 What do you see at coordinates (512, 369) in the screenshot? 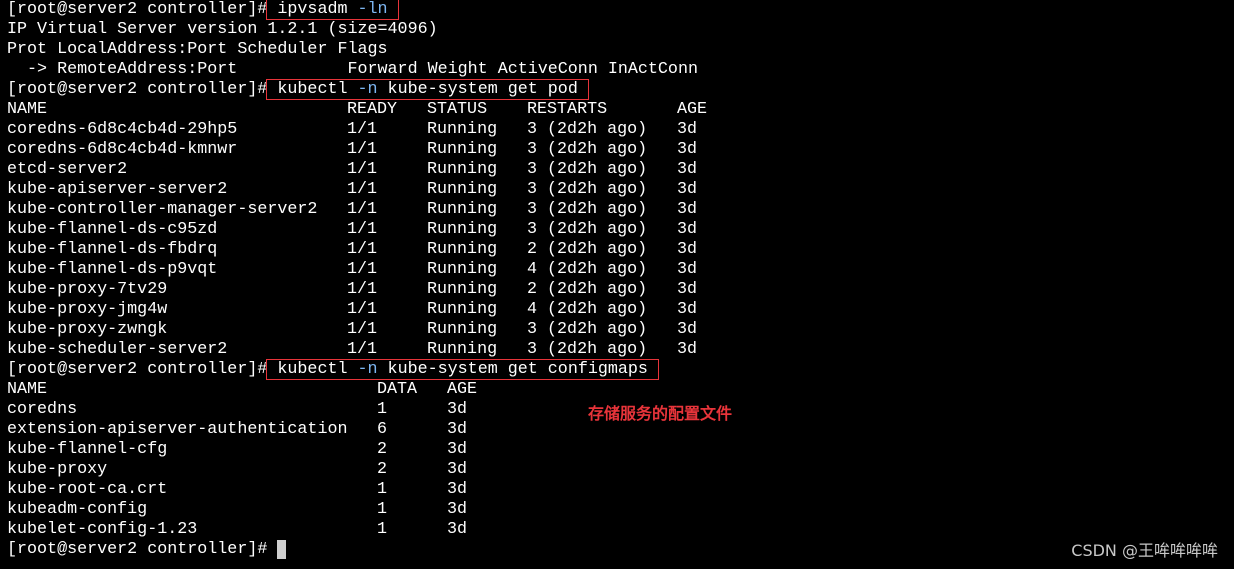
I see `command-args: kube-system get configmaps` at bounding box center [512, 369].